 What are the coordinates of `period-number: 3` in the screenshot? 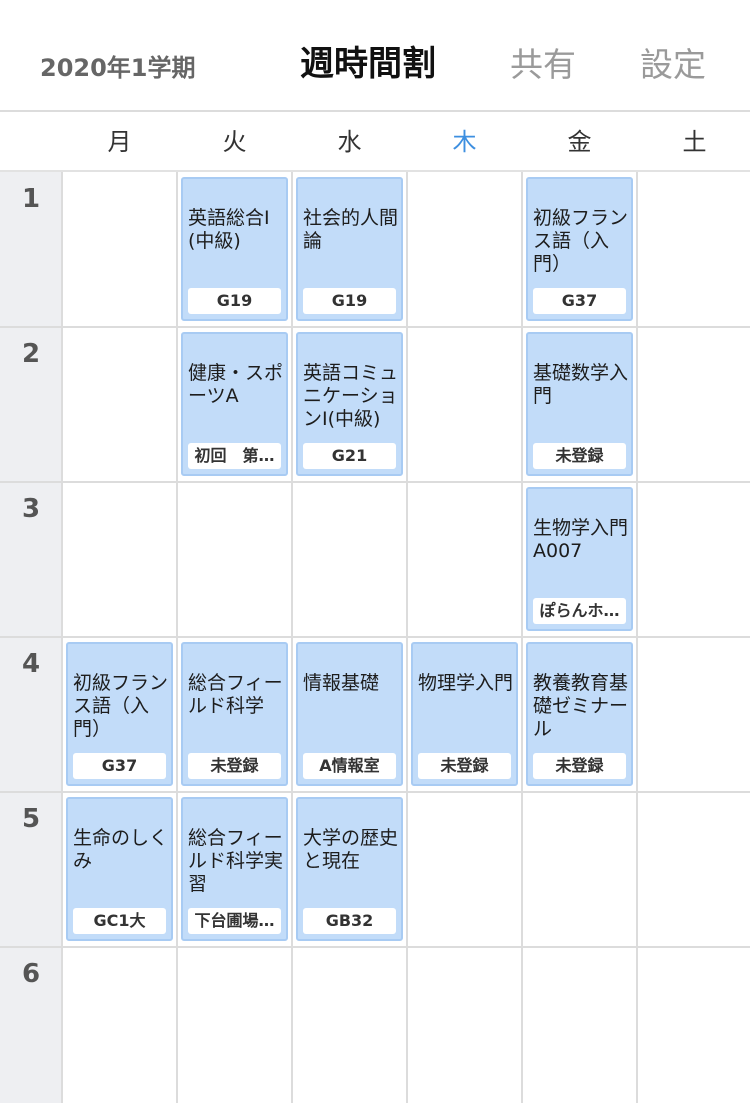 It's located at (31, 509).